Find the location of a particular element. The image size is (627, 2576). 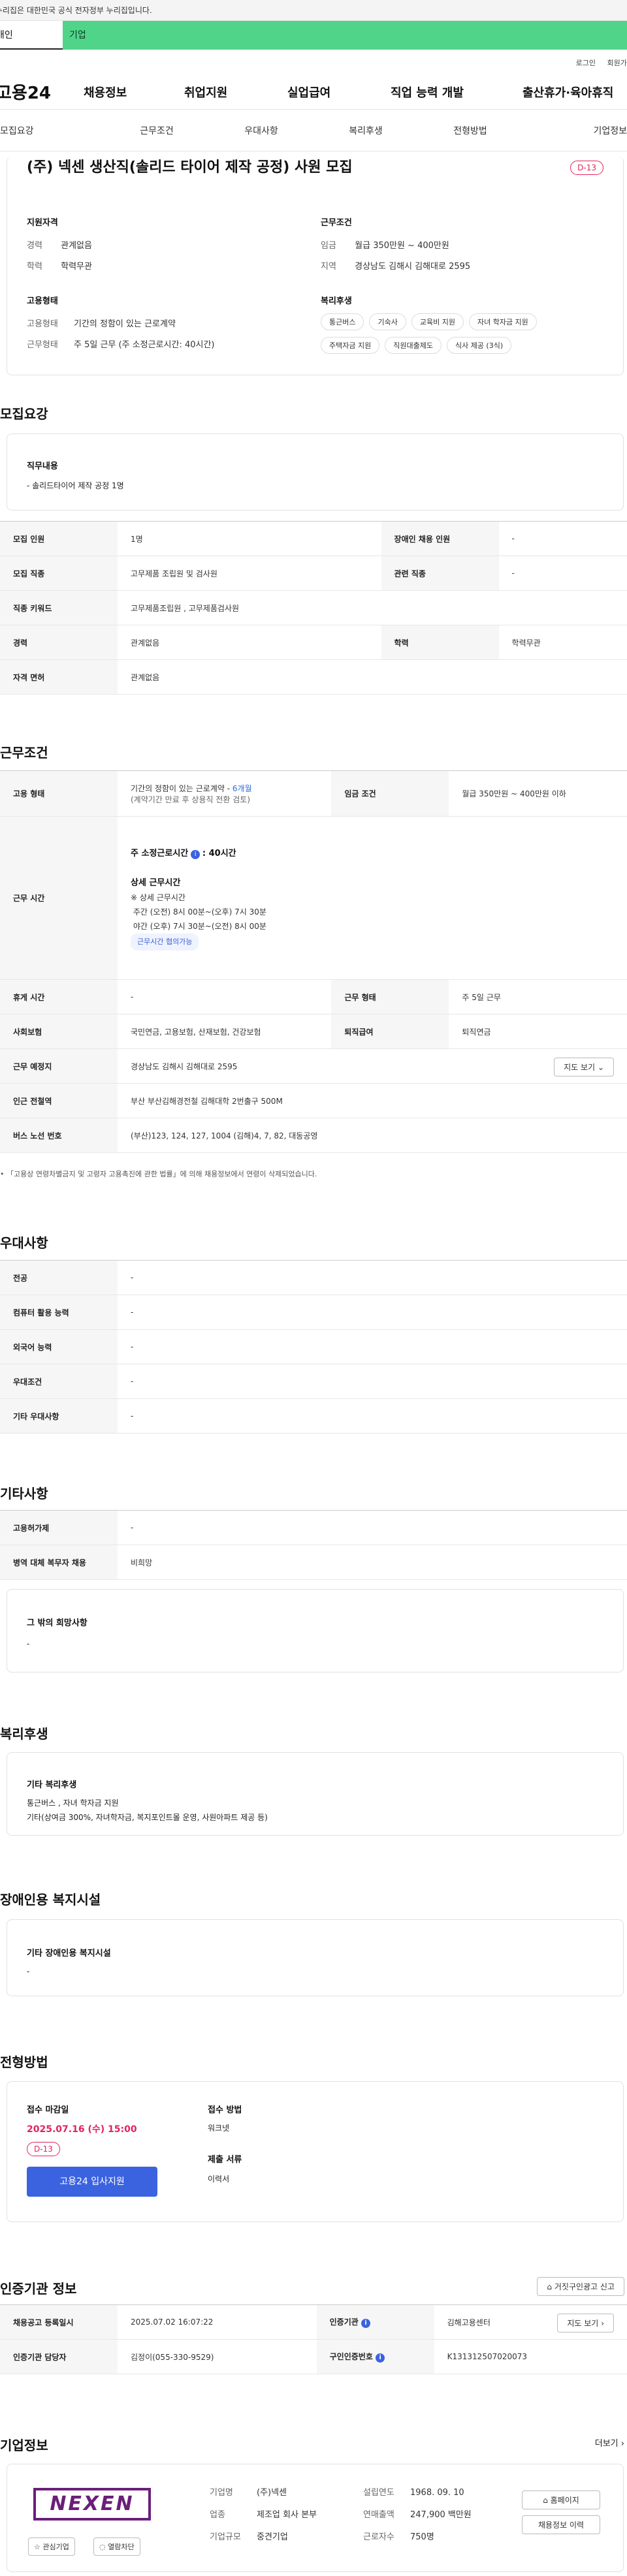

pref-table: 전공 - 컴퓨터 활용 능력 - 외국어 능력 - 우대조건 - 기타 우대사항 - is located at coordinates (313, 1347).